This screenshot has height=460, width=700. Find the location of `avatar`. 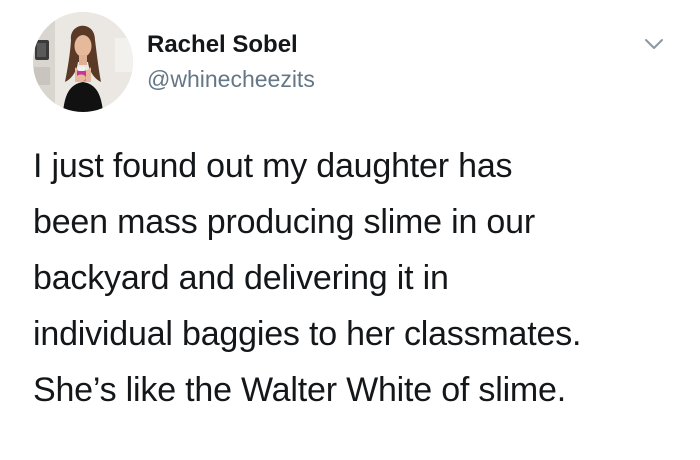

avatar is located at coordinates (83, 62).